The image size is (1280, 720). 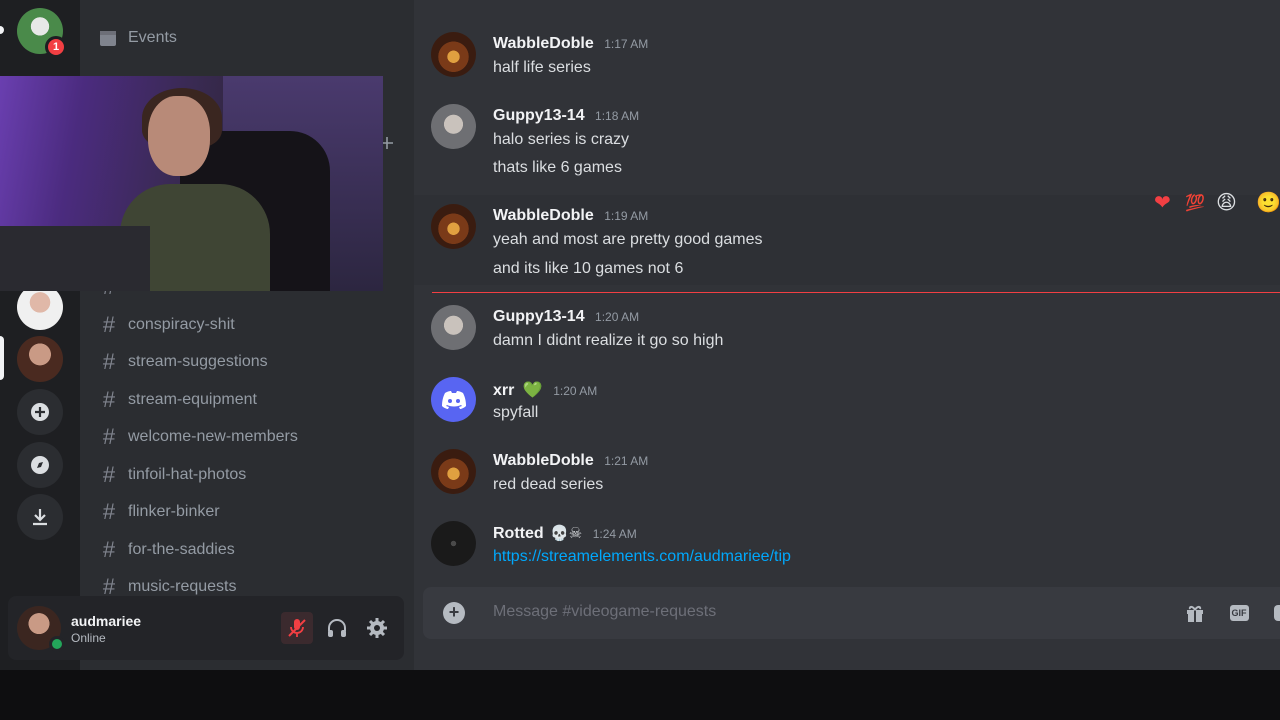 I want to click on channel-flinker-binker: # flinker-binker, so click(x=159, y=512).